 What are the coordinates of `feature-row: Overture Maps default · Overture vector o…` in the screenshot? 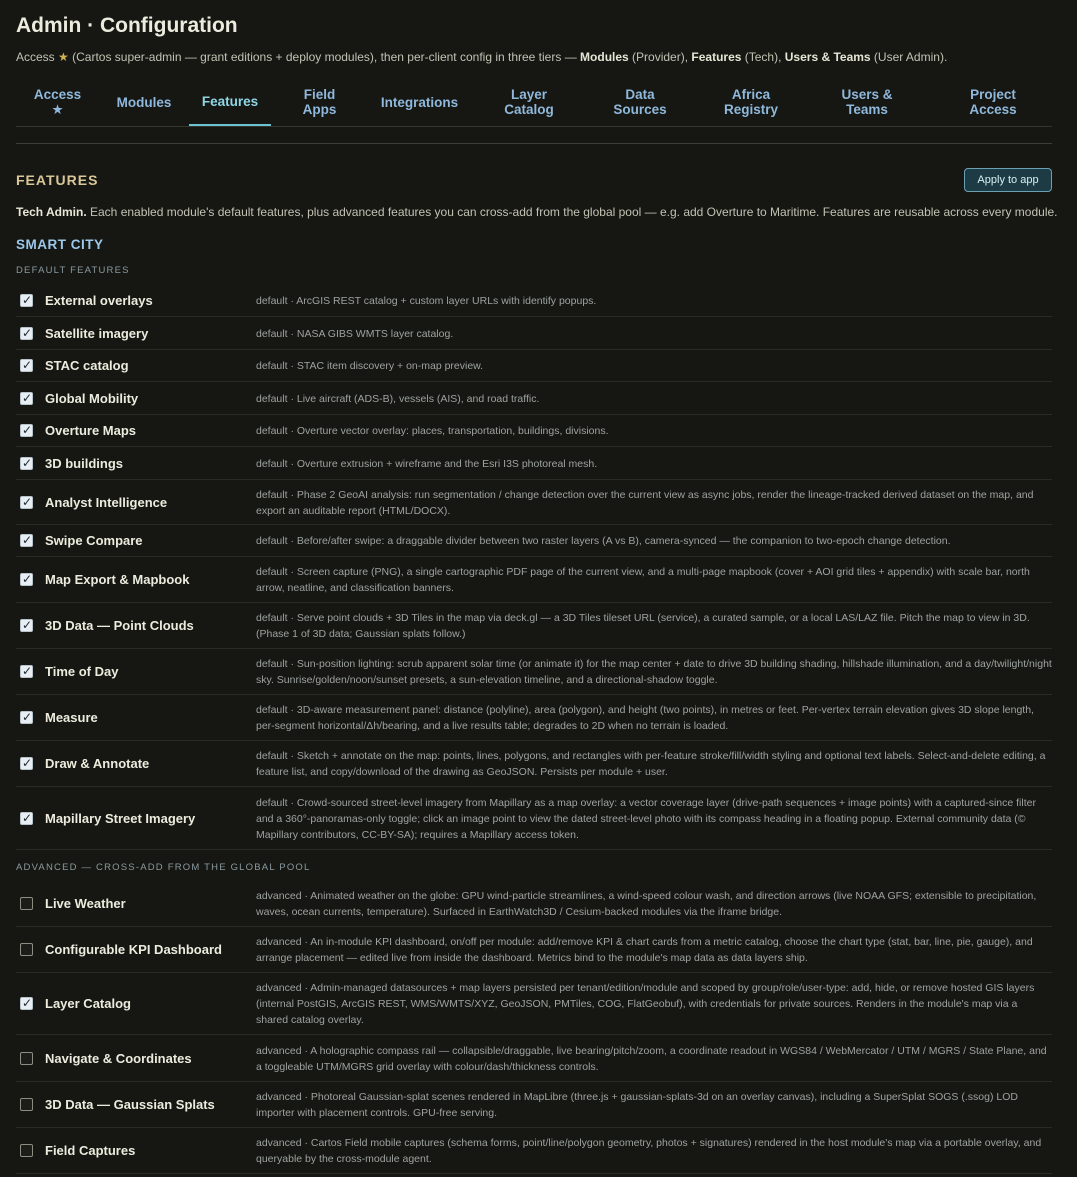 It's located at (534, 431).